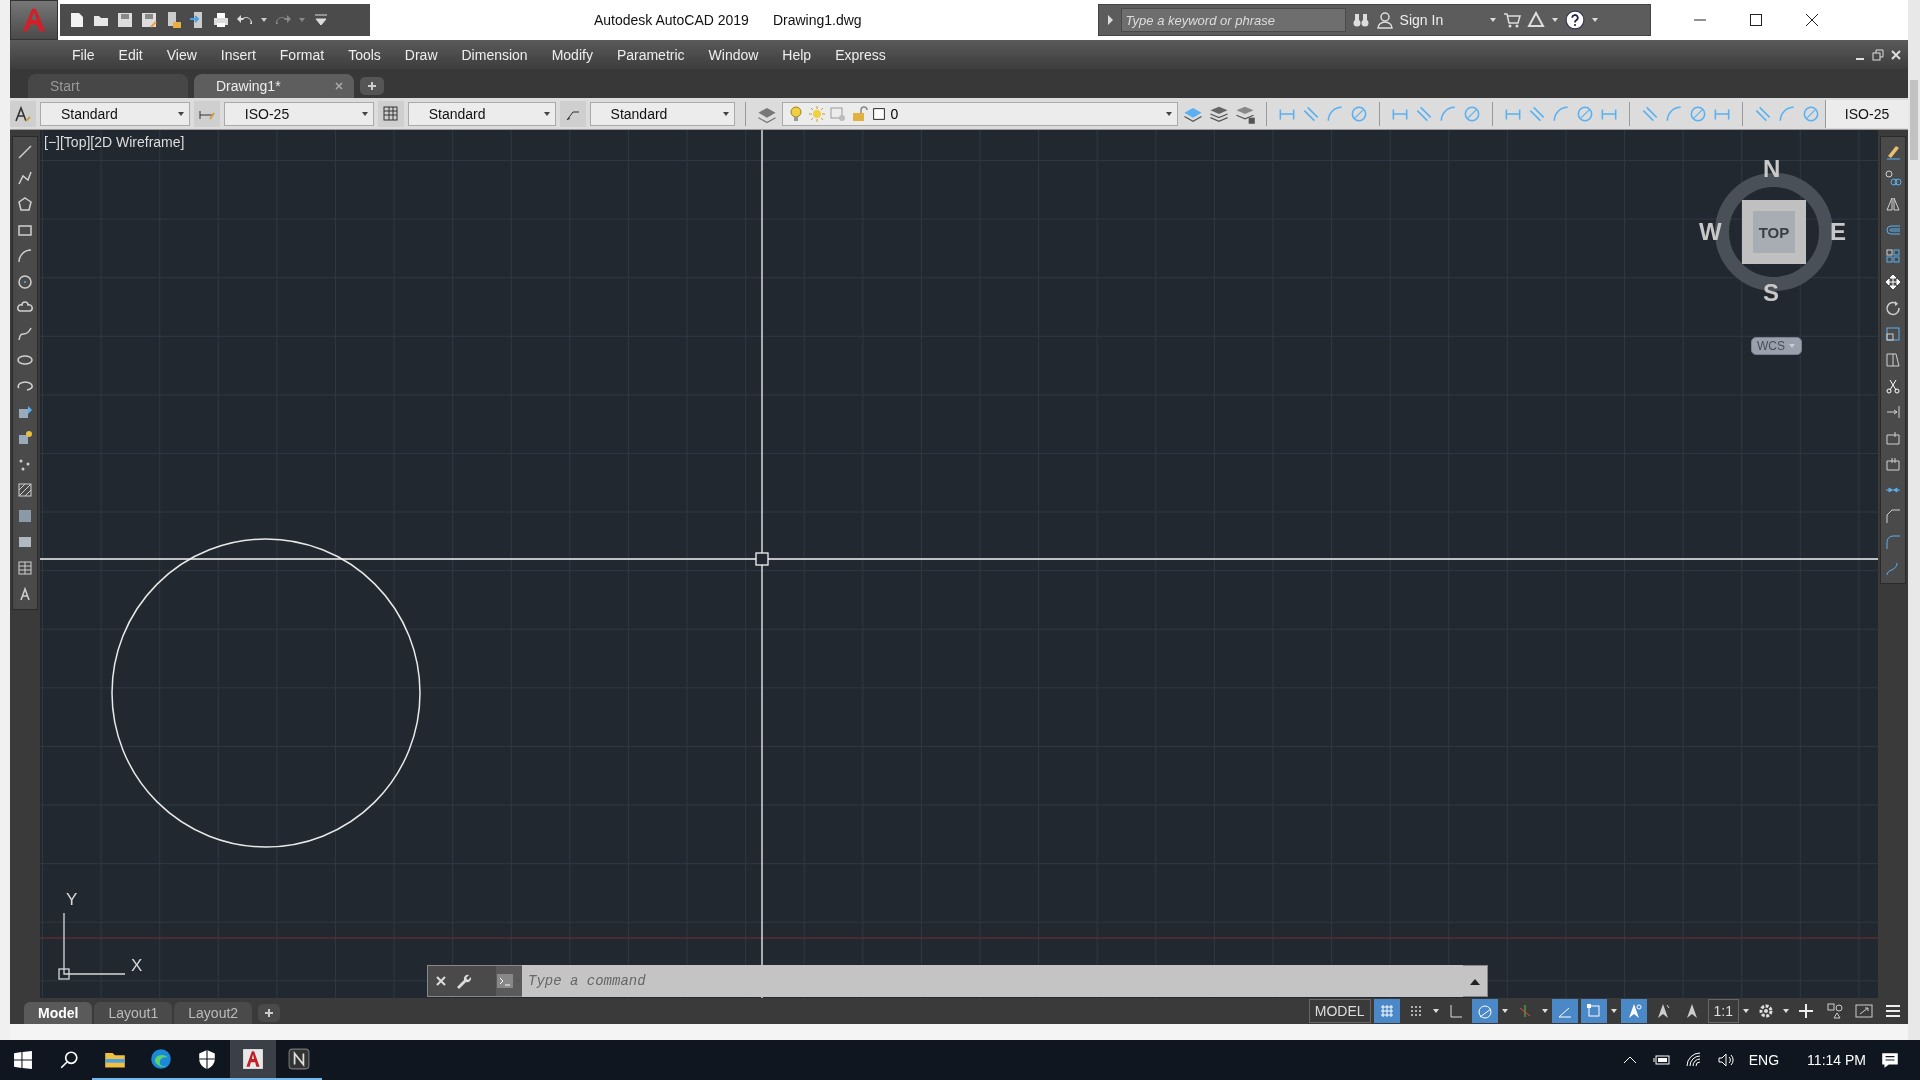  Describe the element at coordinates (671, 20) in the screenshot. I see `window-title: Autodesk AutoCAD 2019` at that location.